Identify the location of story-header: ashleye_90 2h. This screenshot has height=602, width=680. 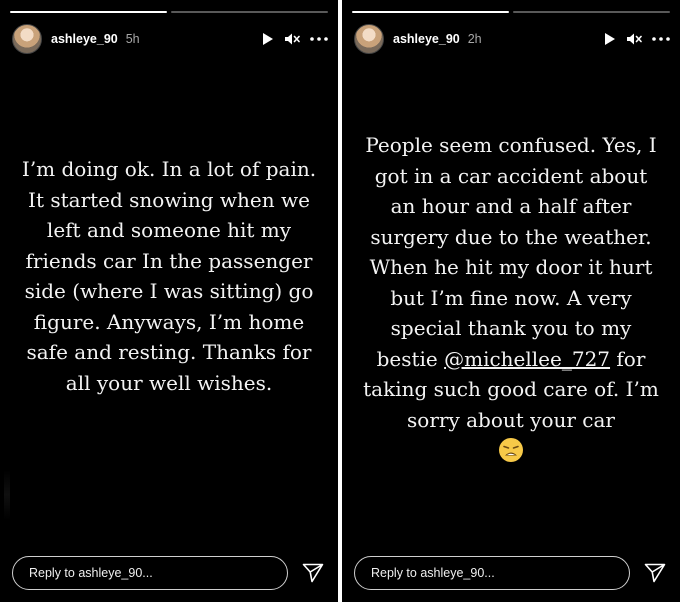
(512, 39).